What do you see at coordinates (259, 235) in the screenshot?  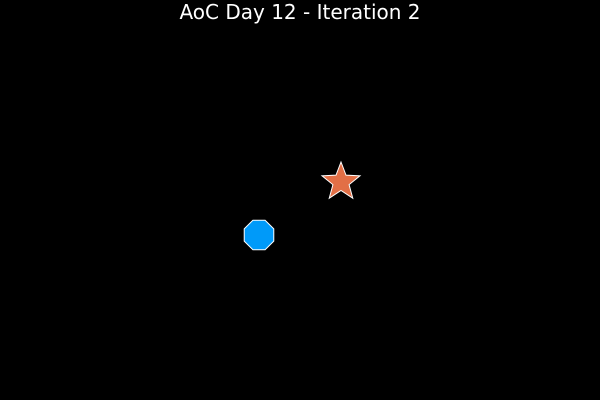 I see `scatter-point-octagon` at bounding box center [259, 235].